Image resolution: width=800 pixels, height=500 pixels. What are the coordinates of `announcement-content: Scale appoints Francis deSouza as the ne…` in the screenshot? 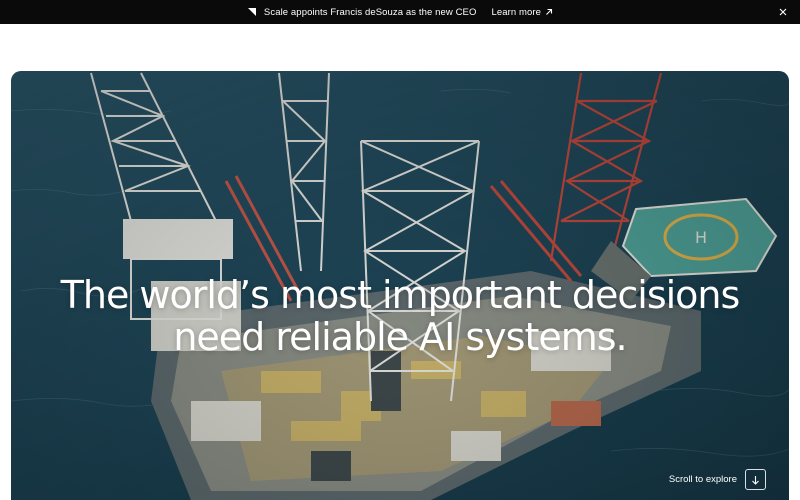 It's located at (400, 12).